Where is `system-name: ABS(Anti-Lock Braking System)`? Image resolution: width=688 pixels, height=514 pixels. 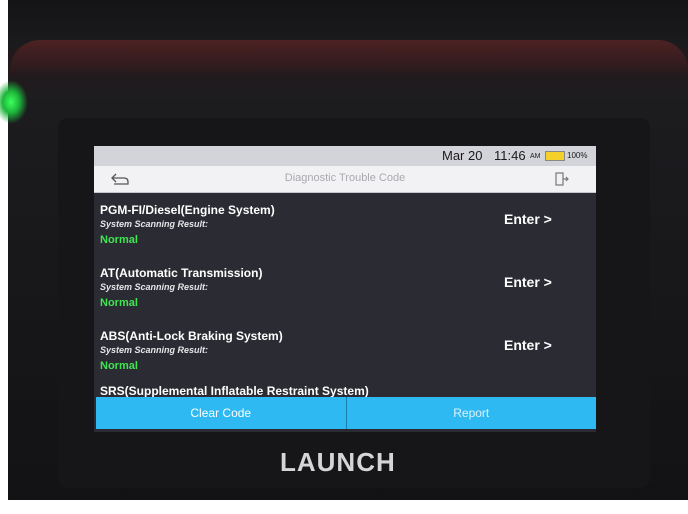 system-name: ABS(Anti-Lock Braking System) is located at coordinates (191, 336).